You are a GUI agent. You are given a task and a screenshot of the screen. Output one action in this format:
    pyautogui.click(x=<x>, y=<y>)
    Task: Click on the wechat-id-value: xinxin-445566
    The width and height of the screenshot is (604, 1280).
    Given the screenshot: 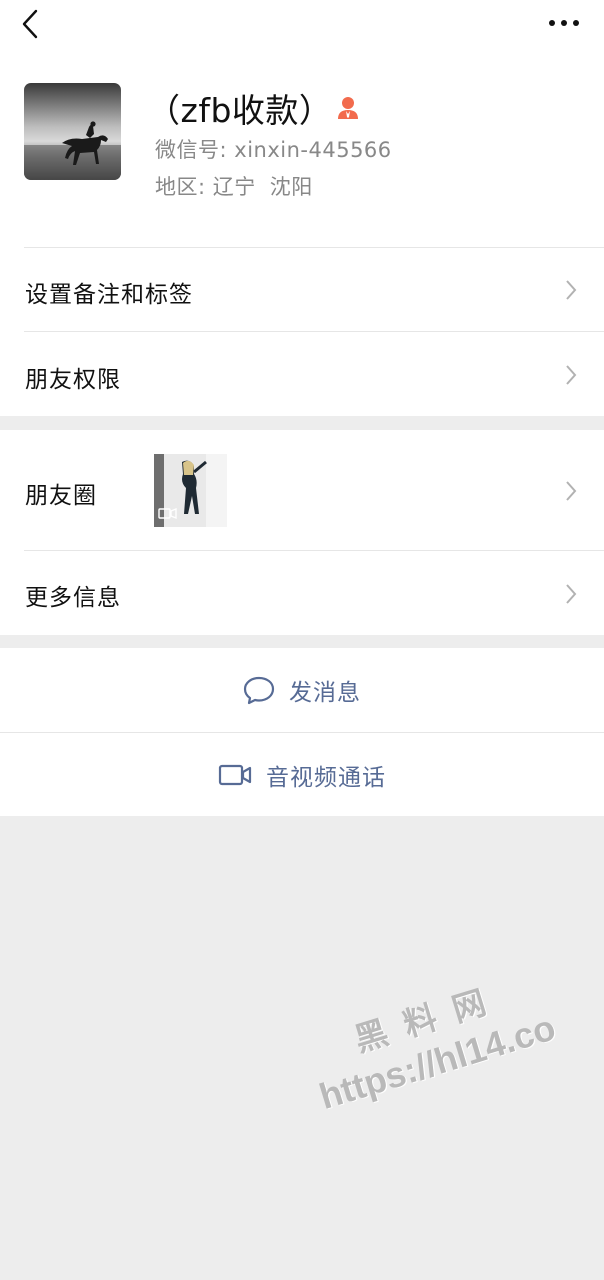 What is the action you would take?
    pyautogui.click(x=313, y=150)
    